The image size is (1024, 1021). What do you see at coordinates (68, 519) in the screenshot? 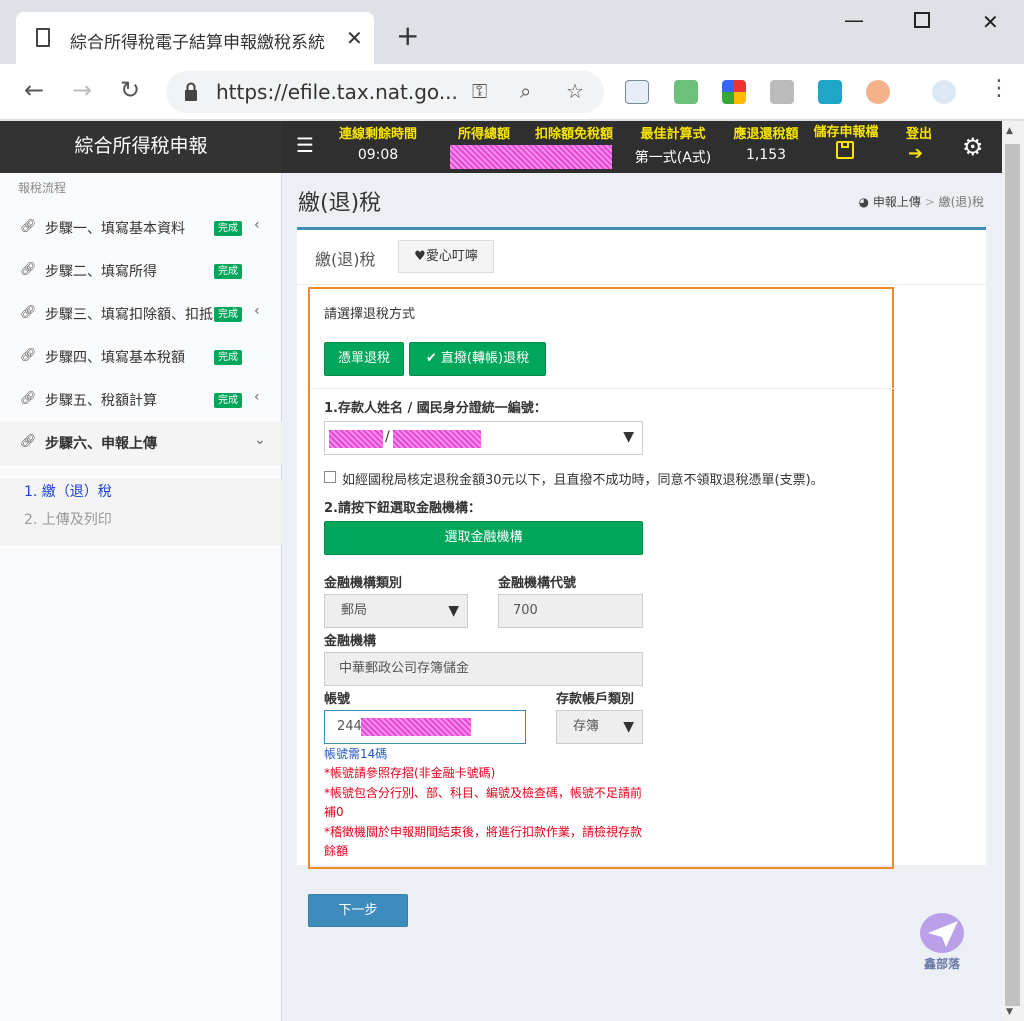
I see `subnav-upload-print: 2. 上傳及列印` at bounding box center [68, 519].